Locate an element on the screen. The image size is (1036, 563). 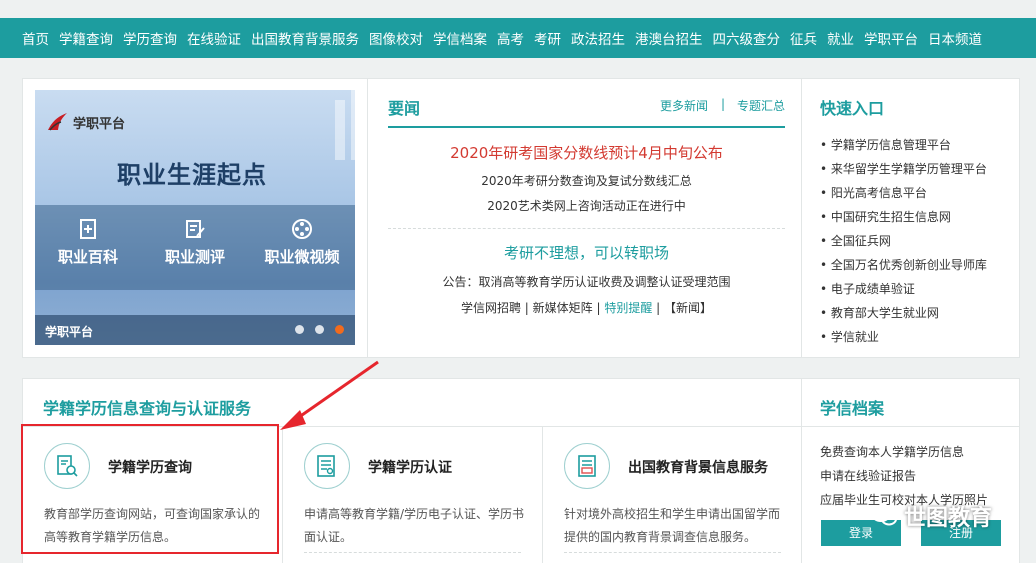
tool-career-video: 职业微视频 is located at coordinates (302, 242).